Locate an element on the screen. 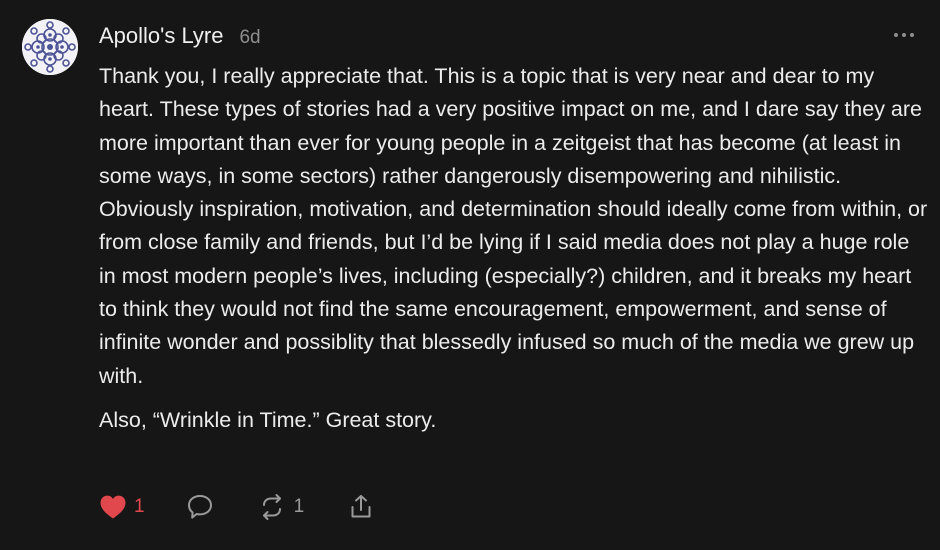 This screenshot has width=940, height=550. heart-icon is located at coordinates (113, 507).